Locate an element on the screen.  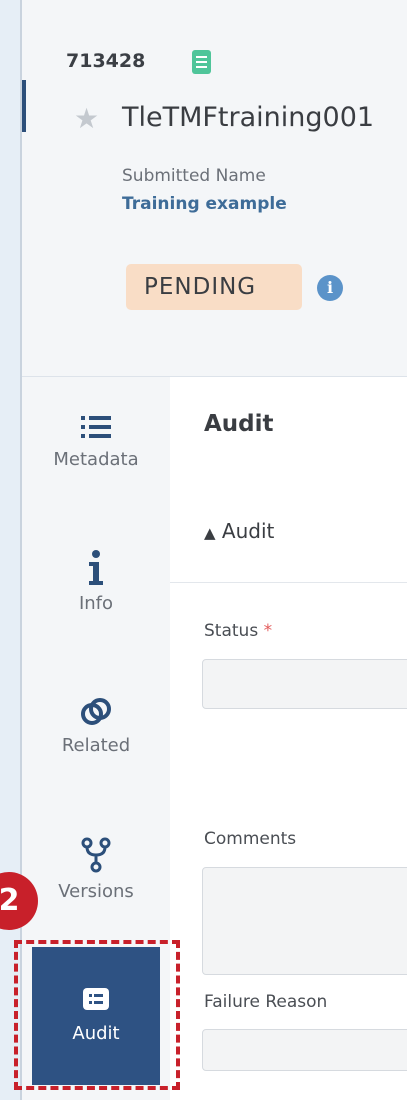
audit-collapse-toggle: ▲ Audit is located at coordinates (239, 531).